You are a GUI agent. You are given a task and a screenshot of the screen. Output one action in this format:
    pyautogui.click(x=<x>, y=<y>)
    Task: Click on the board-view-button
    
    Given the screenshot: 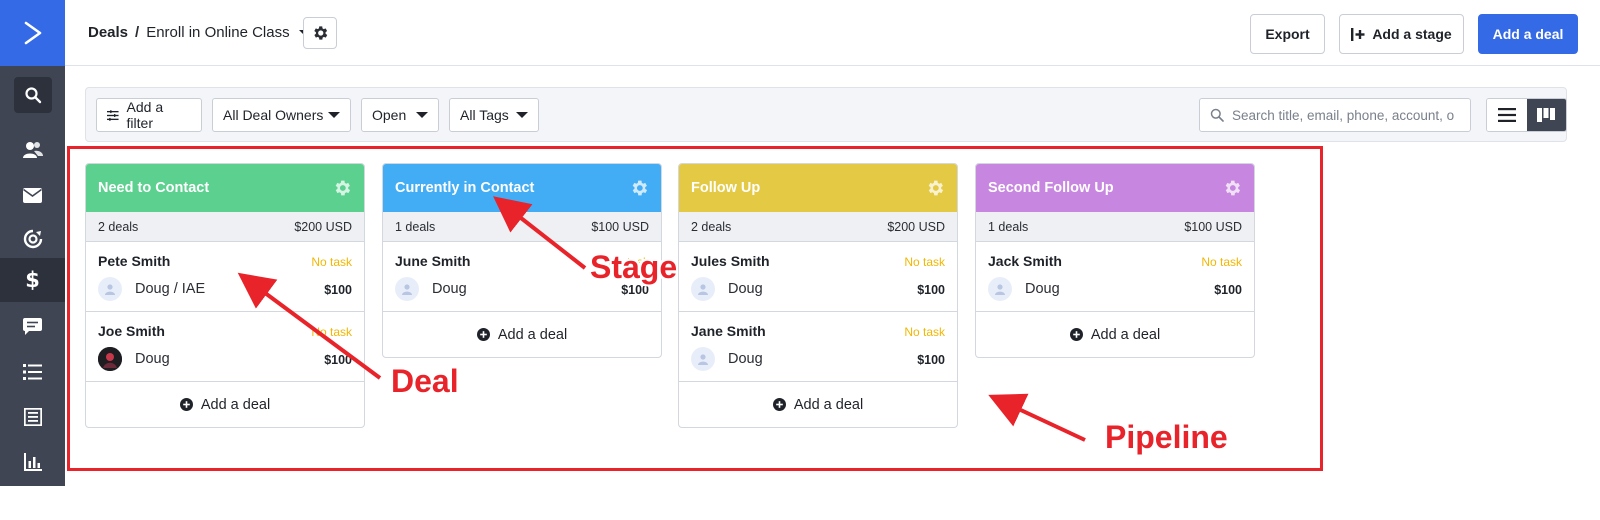 What is the action you would take?
    pyautogui.click(x=1546, y=115)
    